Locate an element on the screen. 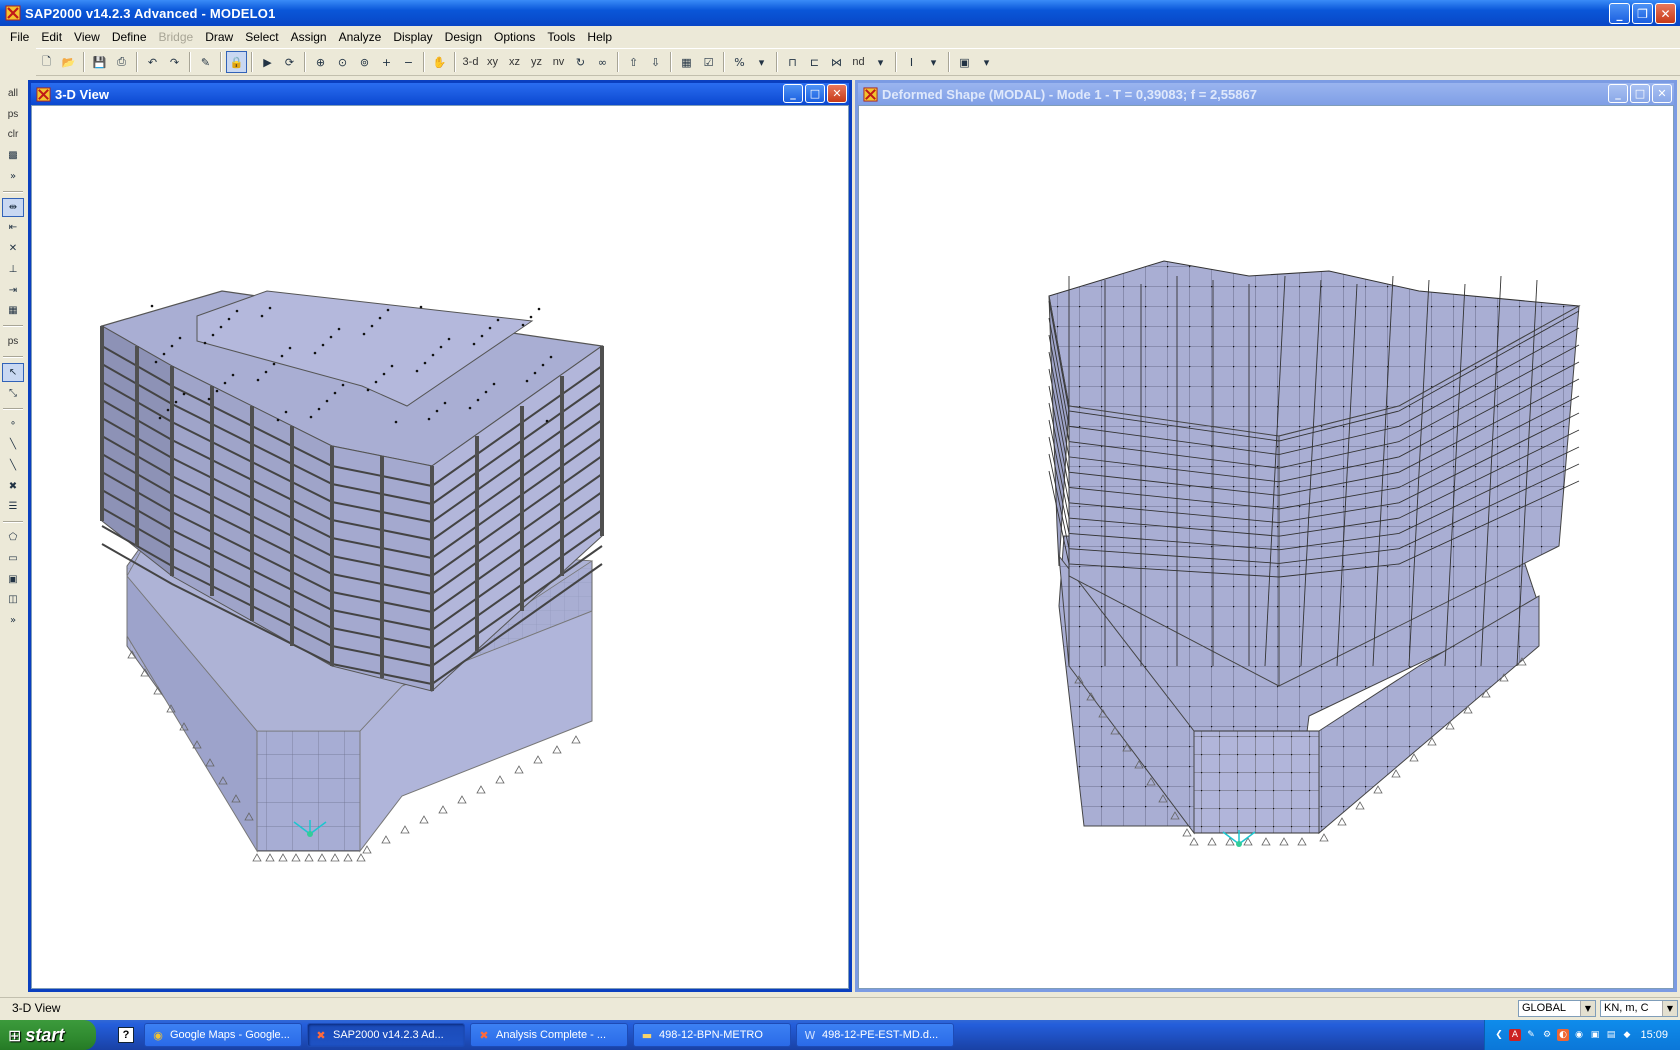 Image resolution: width=1680 pixels, height=1050 pixels. menu-display: Display is located at coordinates (412, 37).